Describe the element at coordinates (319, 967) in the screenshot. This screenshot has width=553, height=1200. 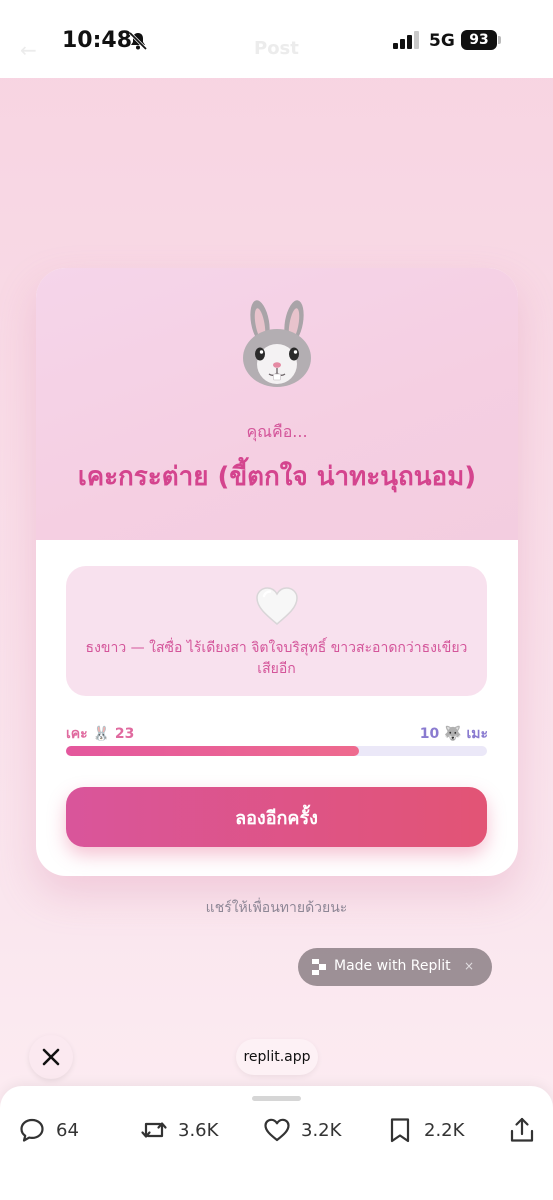
I see `replit-logo-icon` at that location.